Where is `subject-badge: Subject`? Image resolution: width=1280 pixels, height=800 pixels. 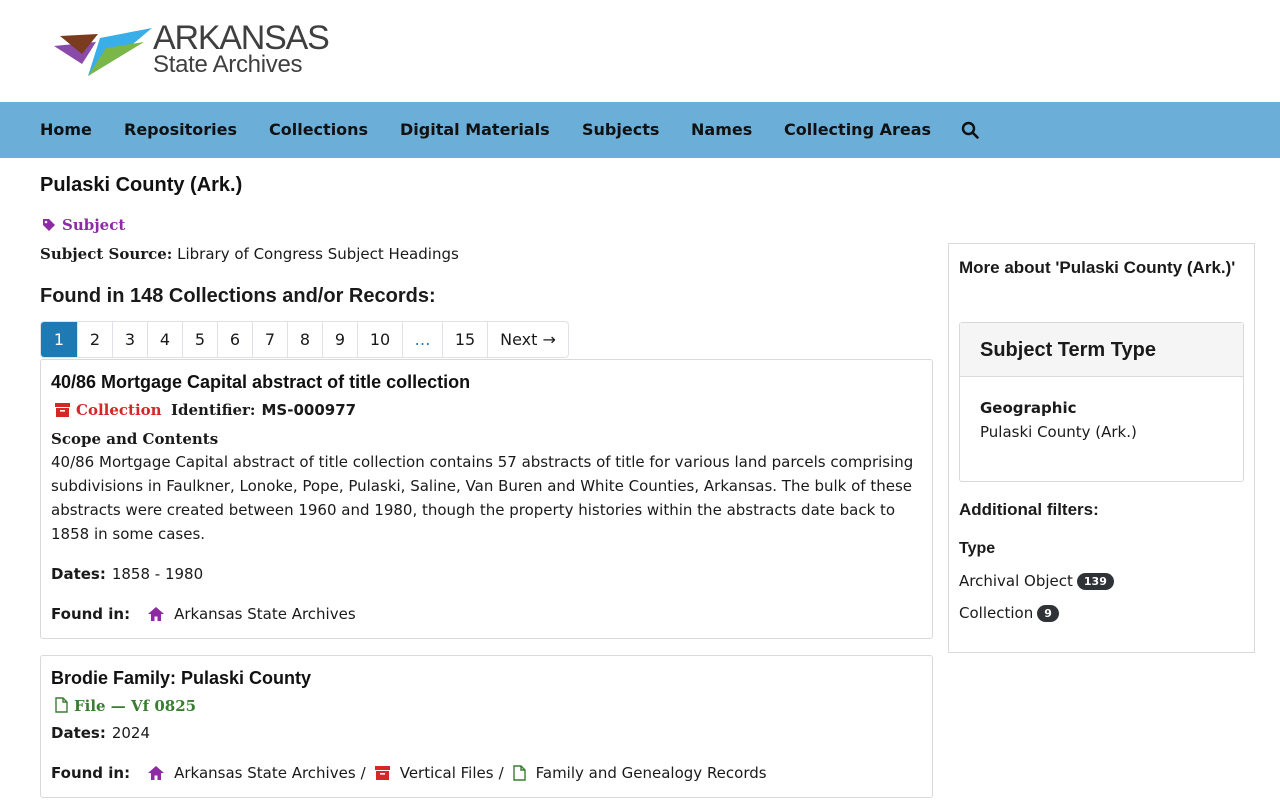
subject-badge: Subject is located at coordinates (83, 227).